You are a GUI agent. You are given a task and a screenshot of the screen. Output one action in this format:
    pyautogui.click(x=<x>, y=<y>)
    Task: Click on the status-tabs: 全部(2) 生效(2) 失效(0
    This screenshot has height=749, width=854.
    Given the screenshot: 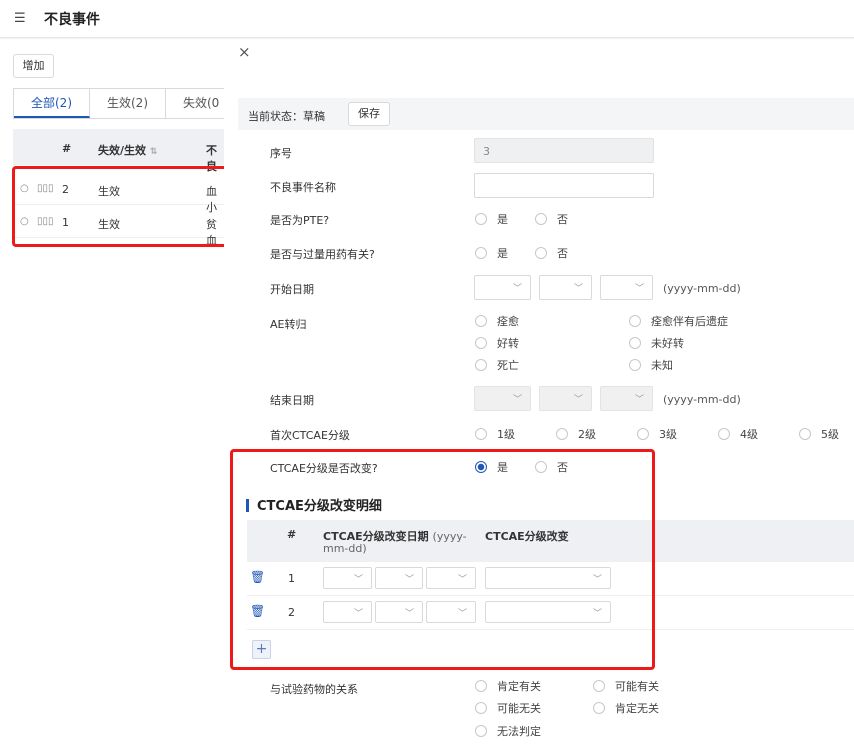 What is the action you would take?
    pyautogui.click(x=125, y=103)
    